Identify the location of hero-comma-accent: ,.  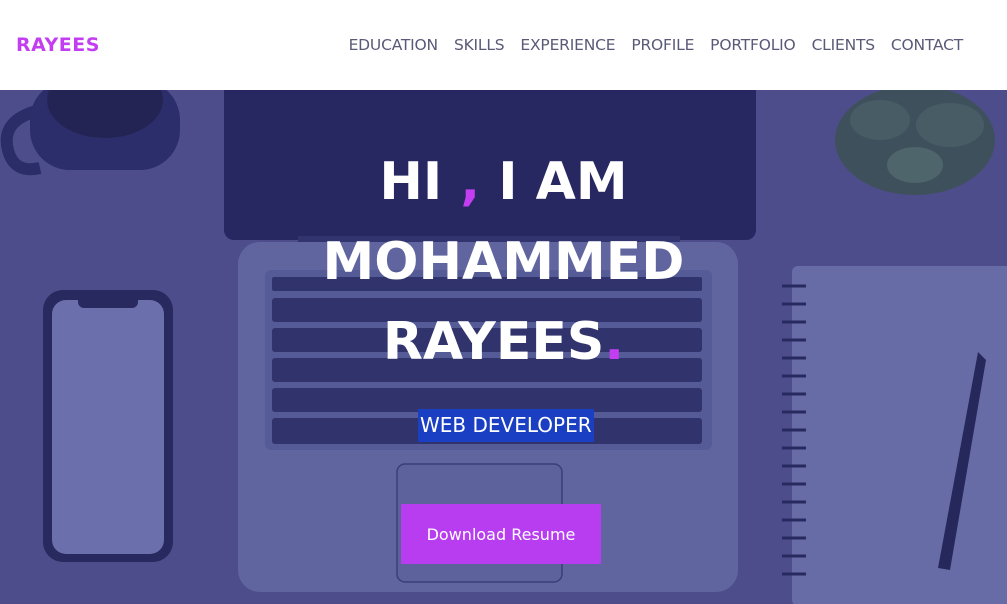
(470, 182).